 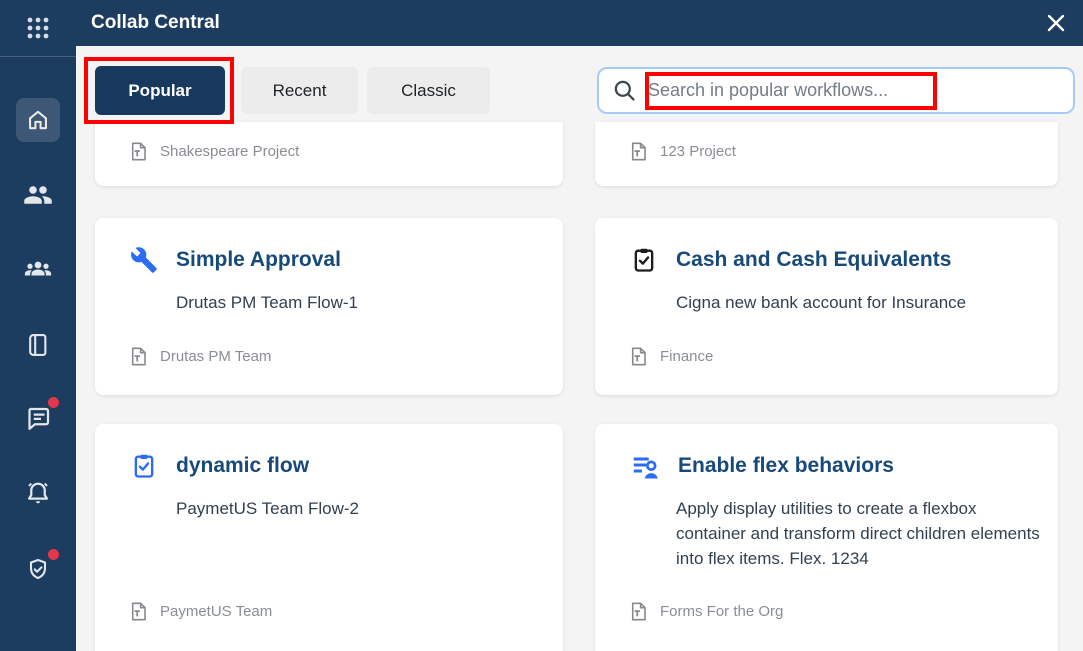 What do you see at coordinates (698, 151) in the screenshot?
I see `card-footer-label: 123 Project` at bounding box center [698, 151].